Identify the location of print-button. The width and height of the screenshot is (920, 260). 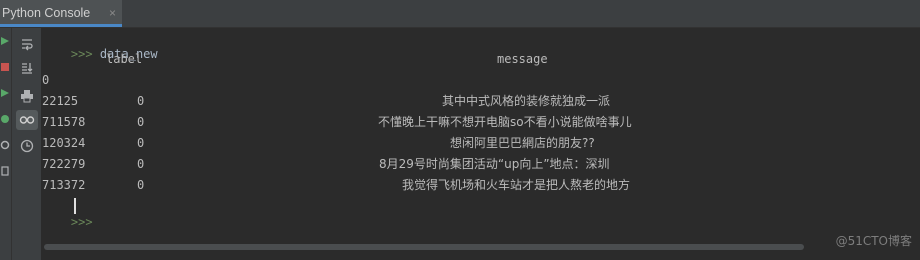
(27, 96).